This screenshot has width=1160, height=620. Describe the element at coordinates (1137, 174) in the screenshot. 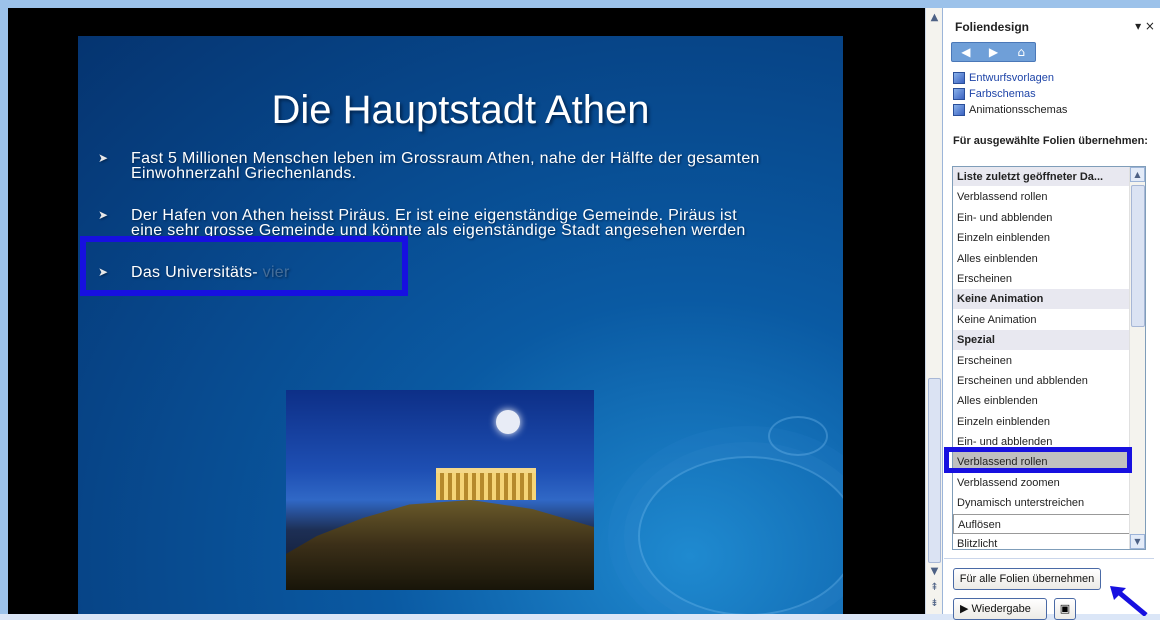

I see `list-scroll-up-icon: ▲` at that location.